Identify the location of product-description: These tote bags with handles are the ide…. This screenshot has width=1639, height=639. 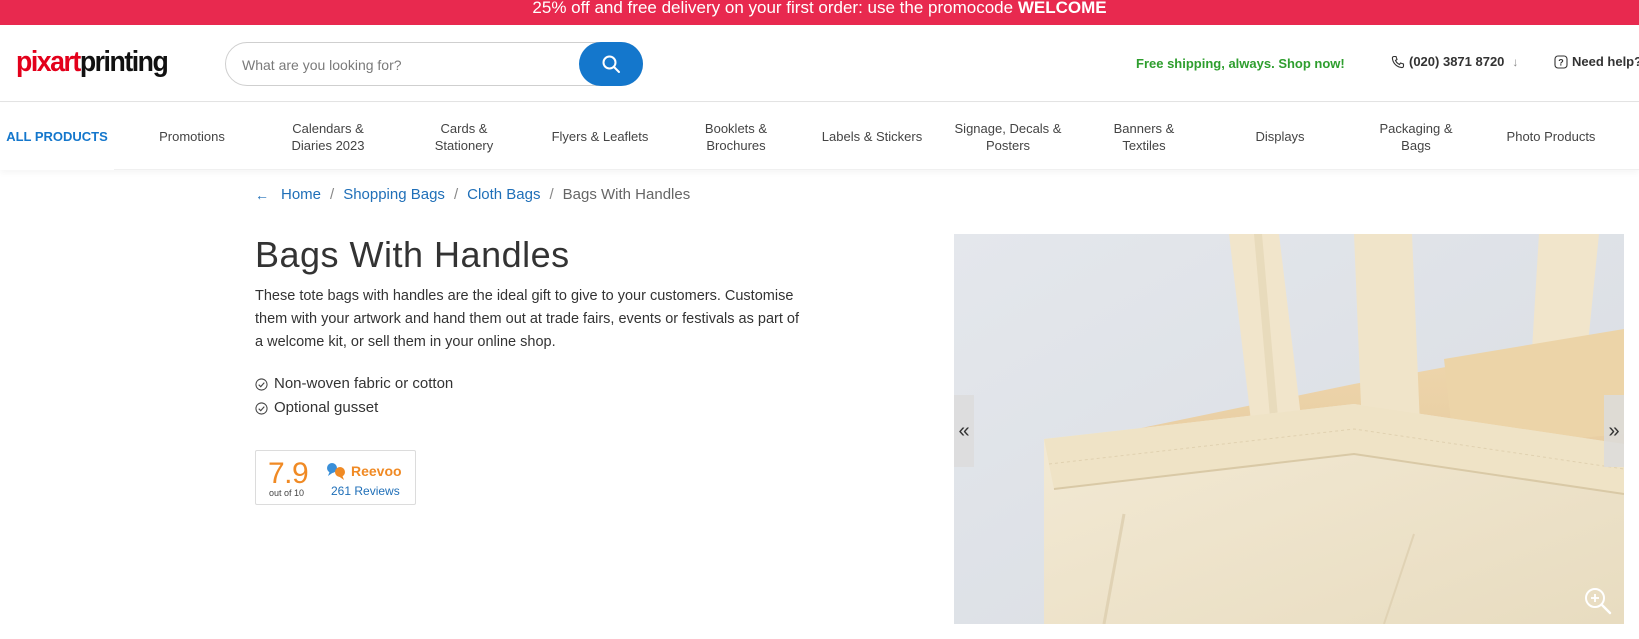
(527, 319).